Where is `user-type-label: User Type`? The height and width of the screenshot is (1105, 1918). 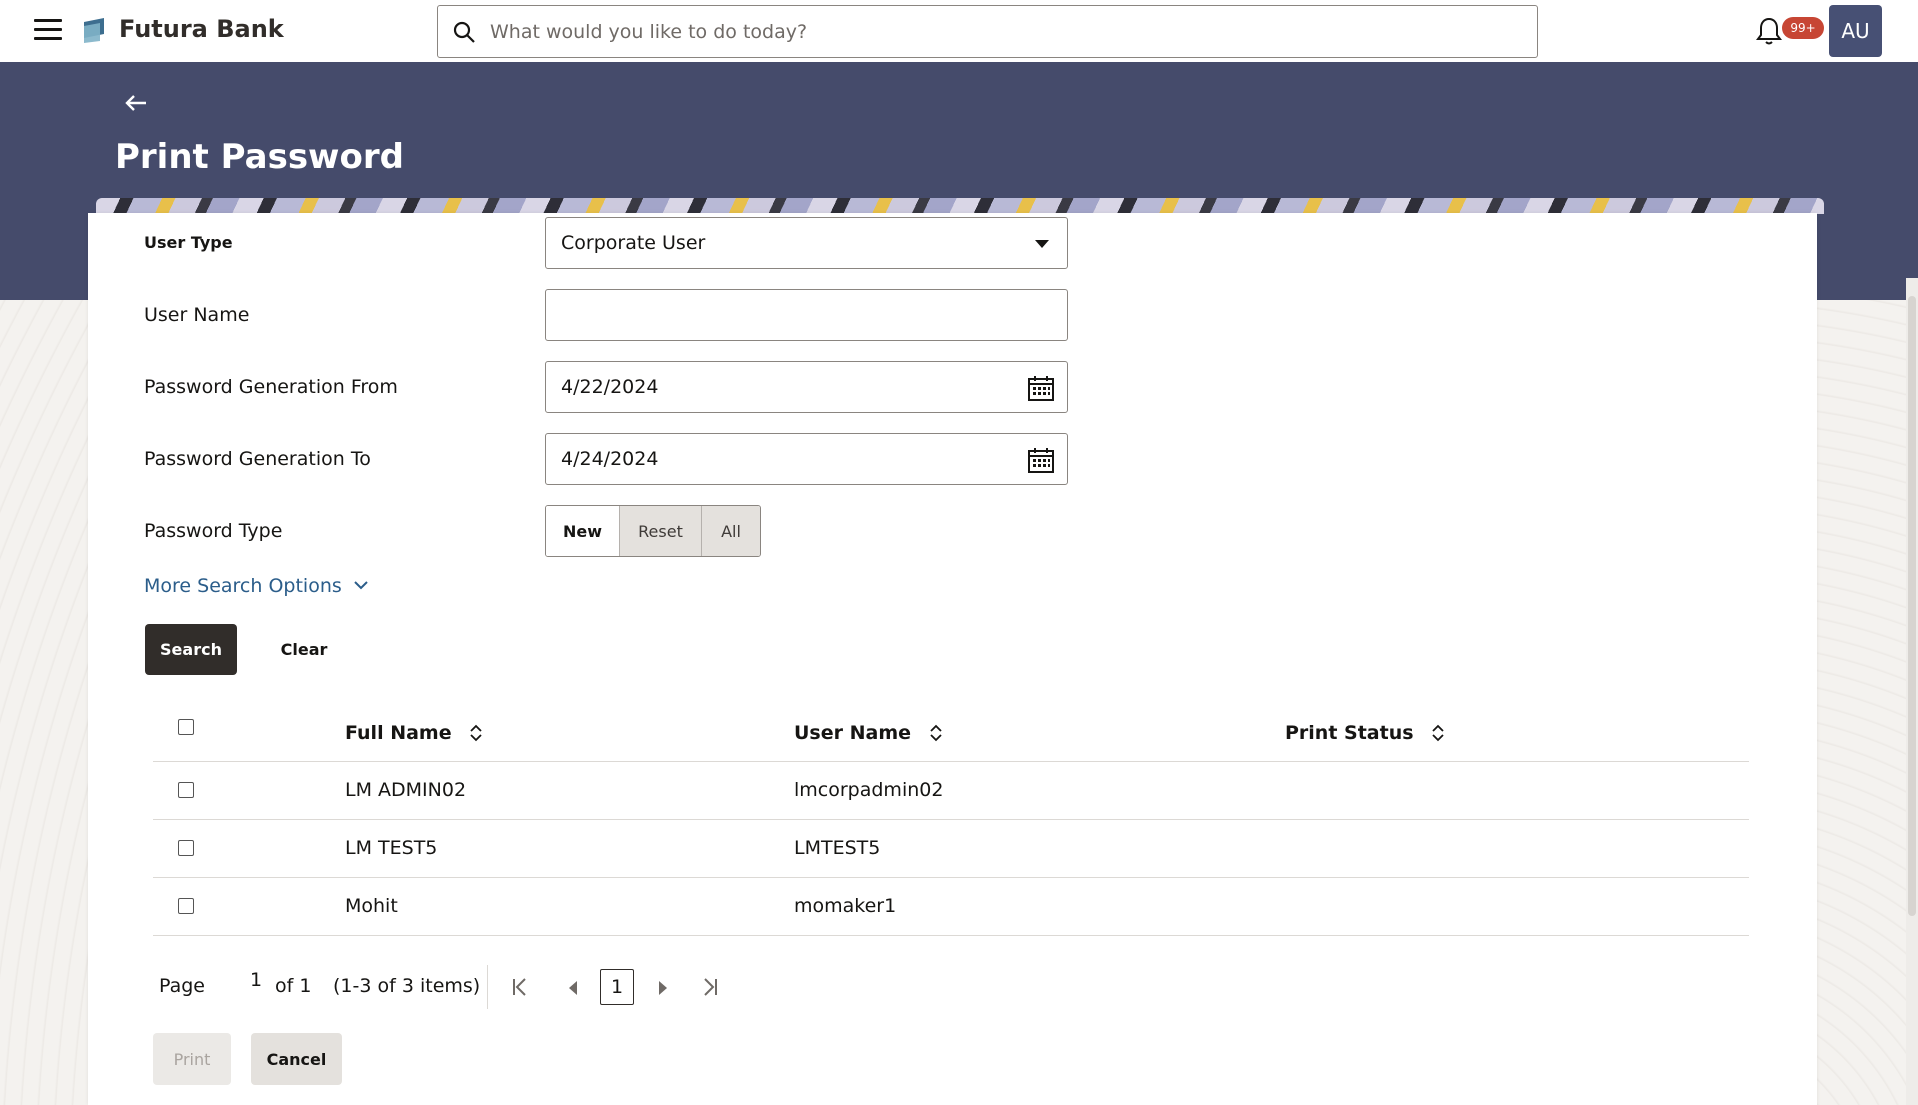
user-type-label: User Type is located at coordinates (188, 242).